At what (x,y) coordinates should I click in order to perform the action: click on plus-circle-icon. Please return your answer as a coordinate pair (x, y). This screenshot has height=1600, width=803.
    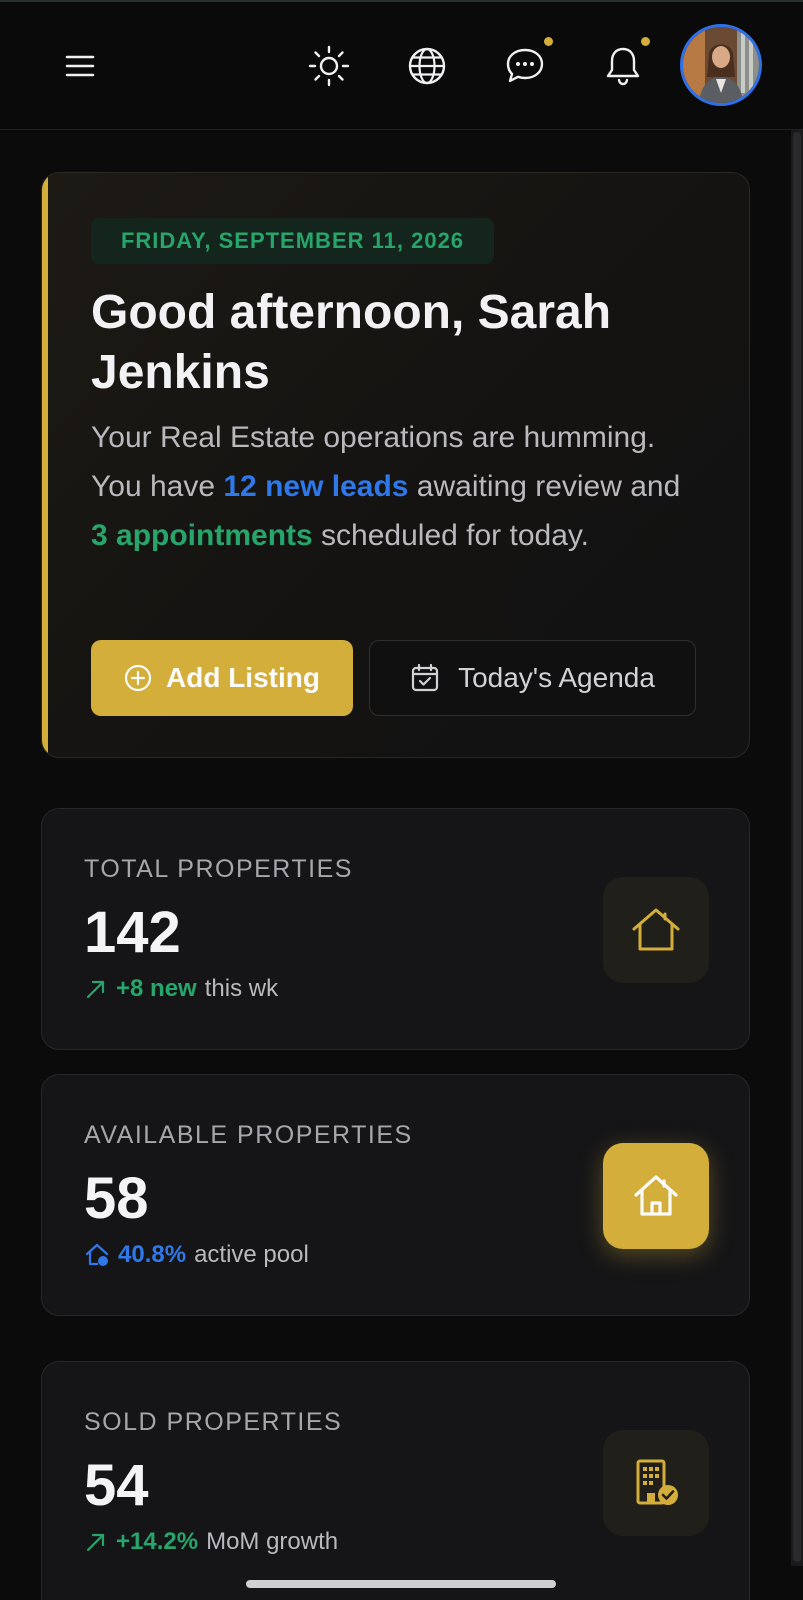
    Looking at the image, I should click on (138, 678).